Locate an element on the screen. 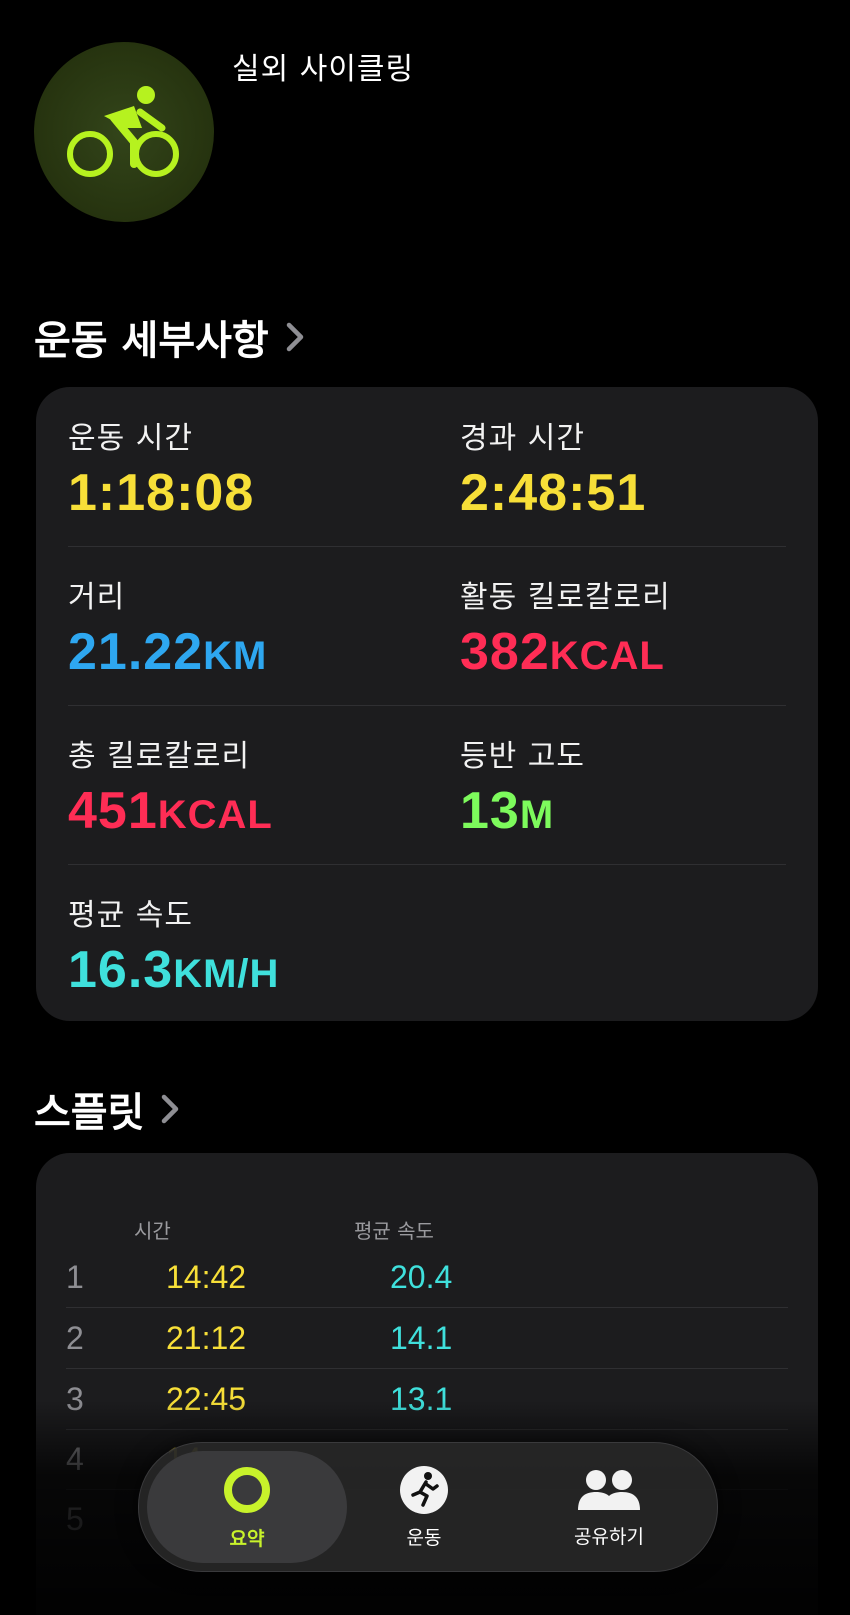  metric-active-calories: 활동 킬로칼로리 382KCAL is located at coordinates (565, 627).